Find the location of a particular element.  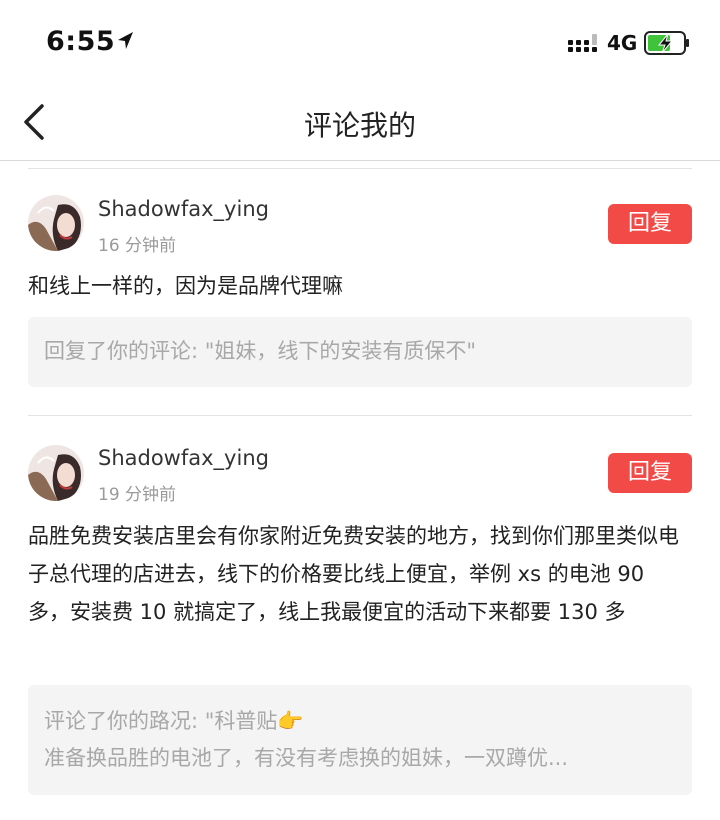

timestamp: 19 分钟前 is located at coordinates (137, 495).